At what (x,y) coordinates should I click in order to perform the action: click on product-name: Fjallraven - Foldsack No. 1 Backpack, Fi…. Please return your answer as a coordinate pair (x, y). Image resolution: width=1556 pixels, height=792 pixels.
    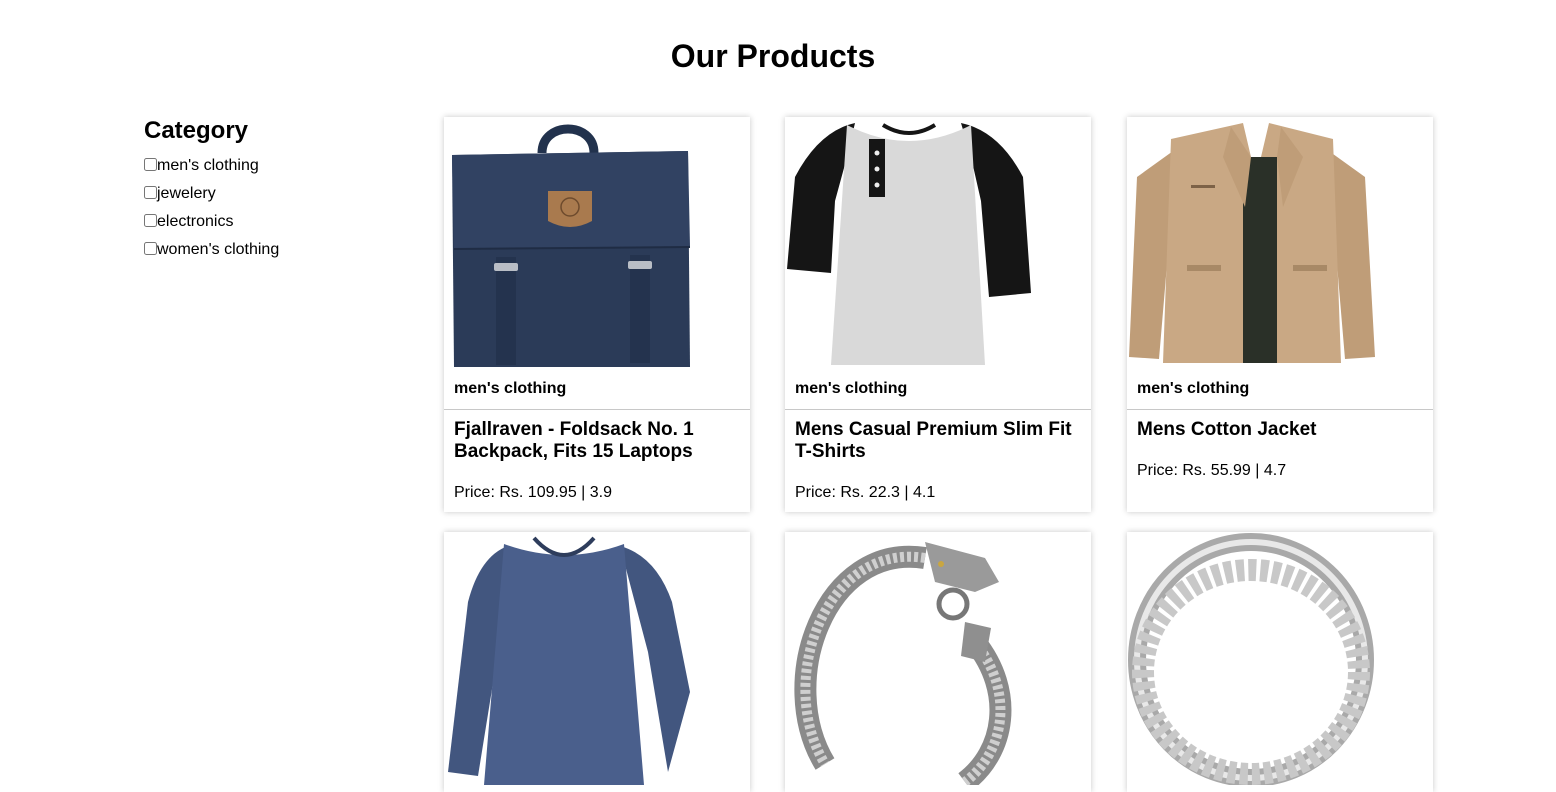
    Looking at the image, I should click on (574, 440).